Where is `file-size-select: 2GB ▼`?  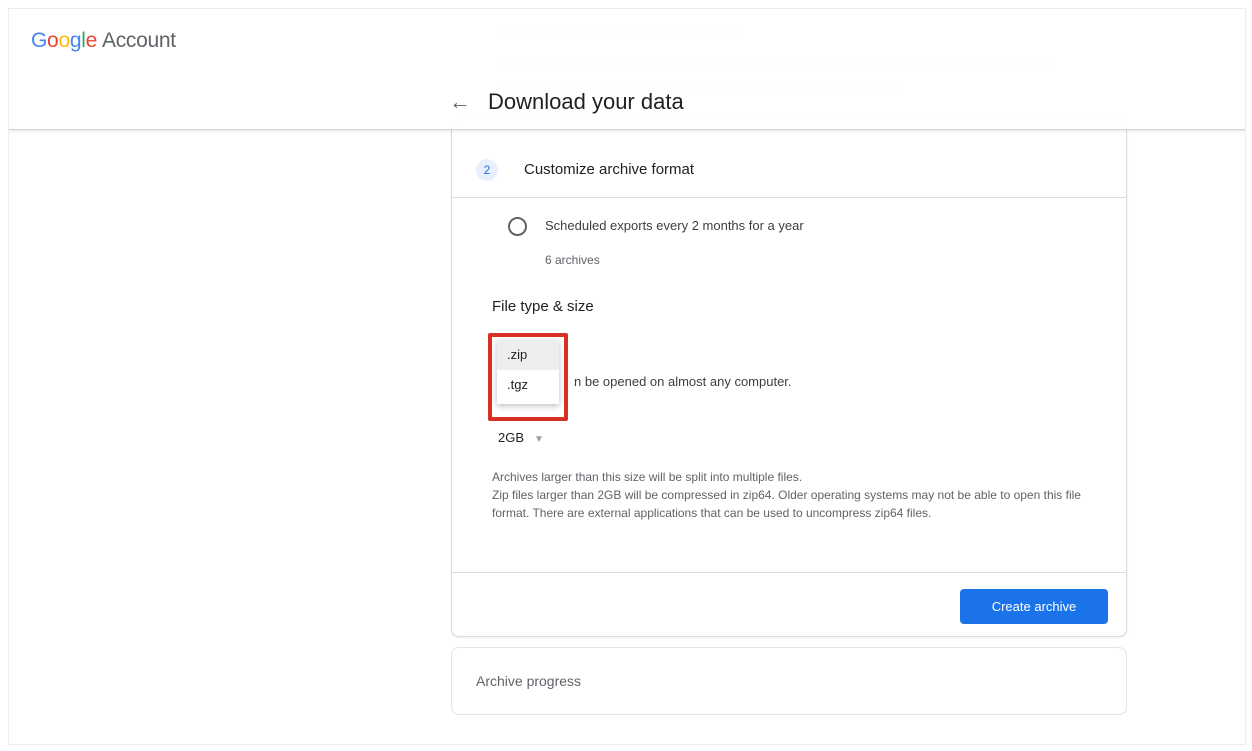 file-size-select: 2GB ▼ is located at coordinates (521, 437).